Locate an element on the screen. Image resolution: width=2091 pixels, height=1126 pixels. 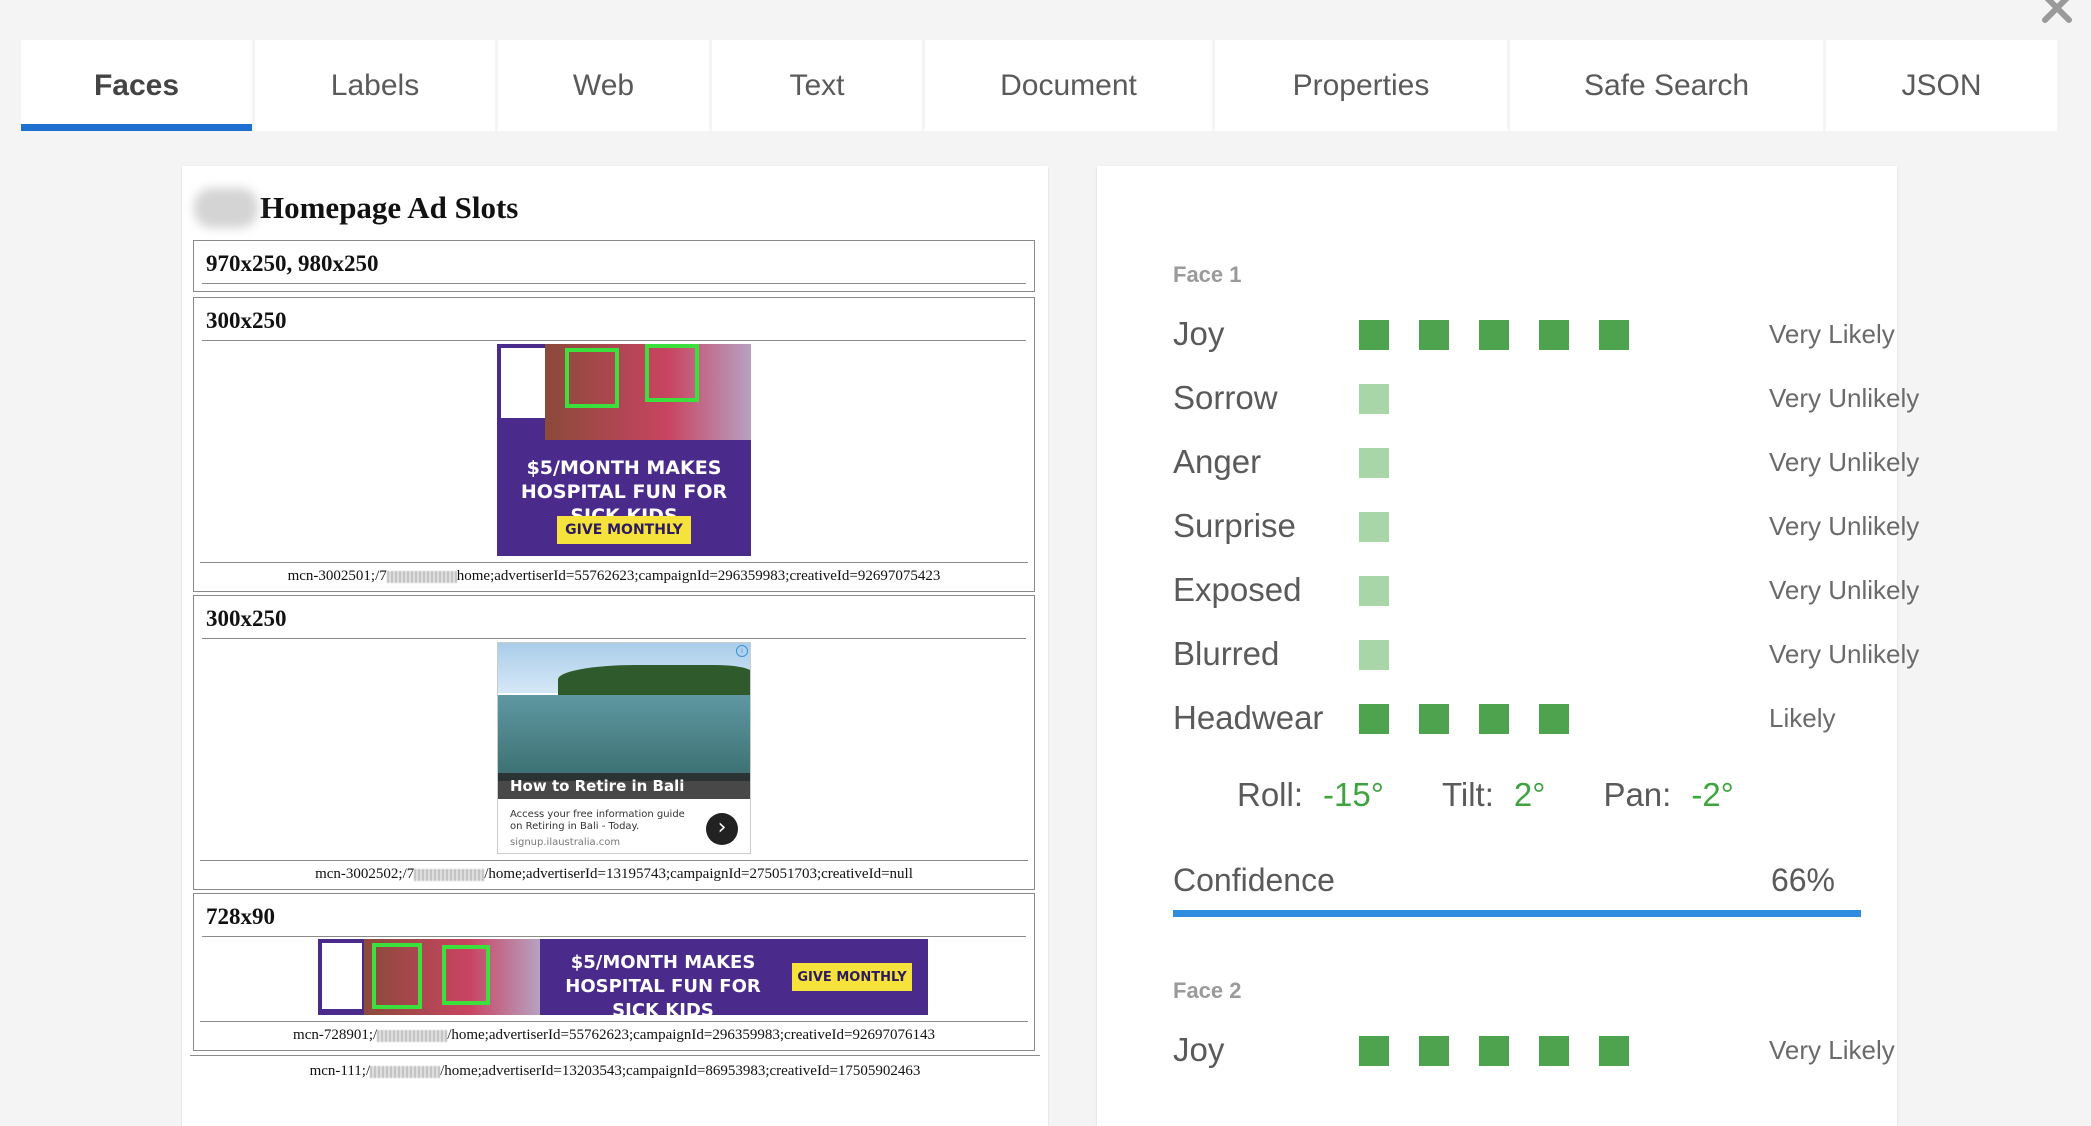
confidence-meter: Confidence 66% is located at coordinates (1517, 889).